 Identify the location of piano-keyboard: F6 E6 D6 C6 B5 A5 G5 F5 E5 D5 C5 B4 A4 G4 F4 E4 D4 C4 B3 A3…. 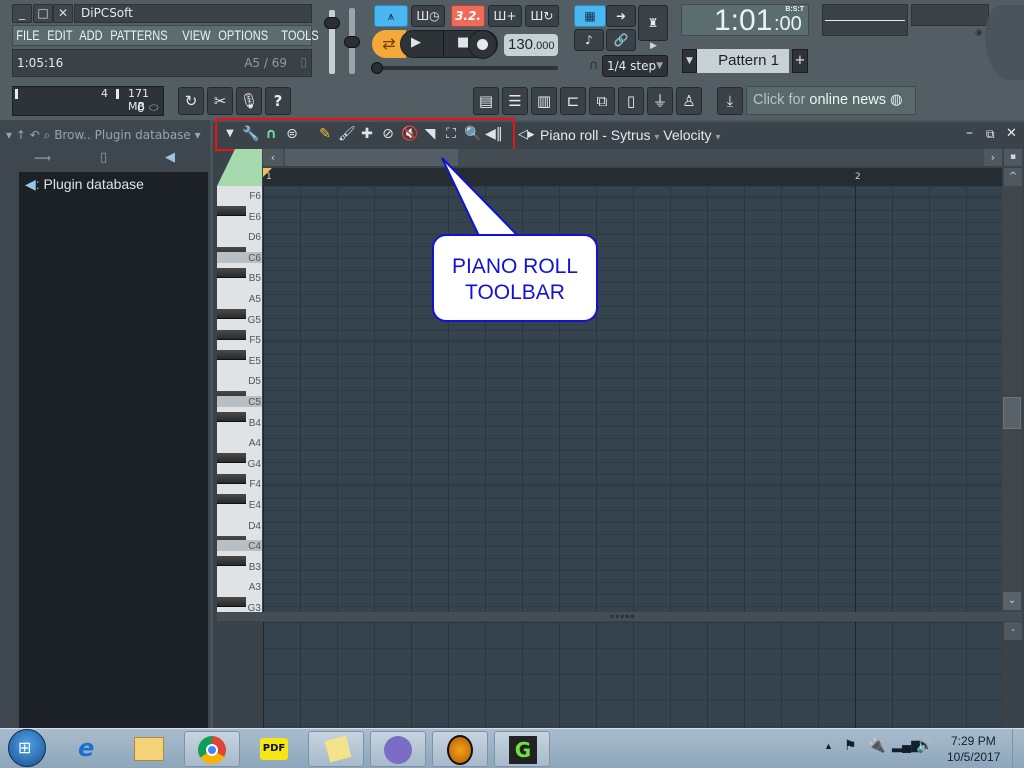
(239, 399).